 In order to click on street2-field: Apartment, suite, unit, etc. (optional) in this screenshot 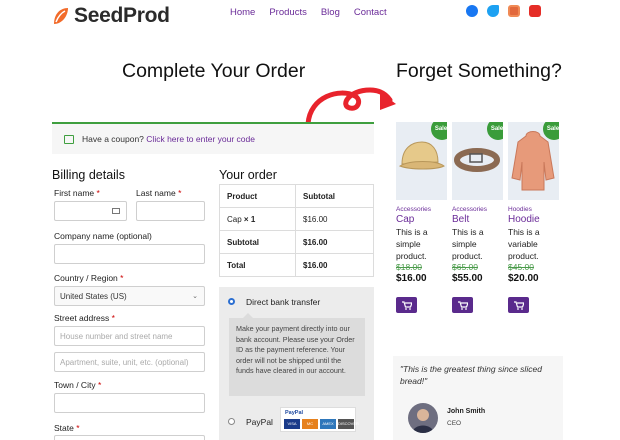, I will do `click(129, 362)`.